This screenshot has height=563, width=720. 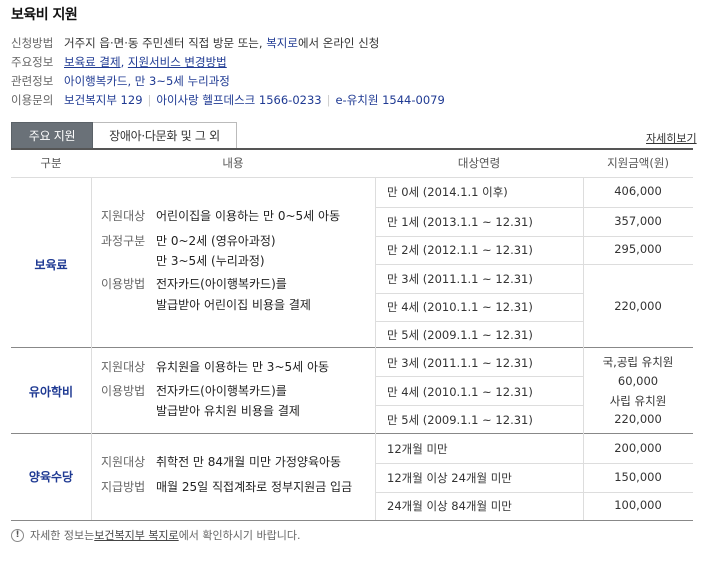 What do you see at coordinates (352, 177) in the screenshot?
I see `header-divider` at bounding box center [352, 177].